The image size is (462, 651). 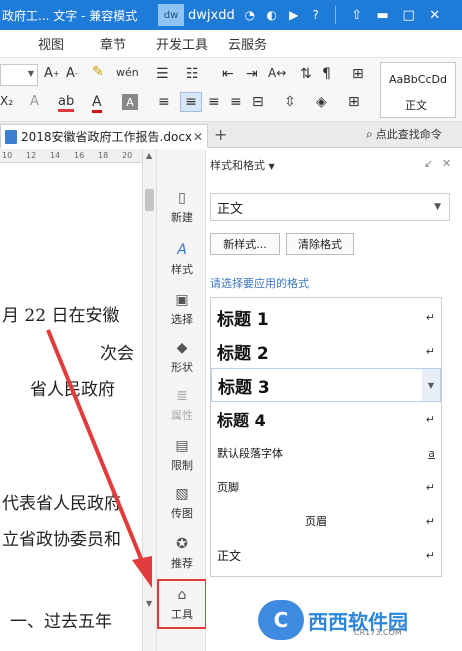 I want to click on user-name: dwjxdd, so click(x=211, y=15).